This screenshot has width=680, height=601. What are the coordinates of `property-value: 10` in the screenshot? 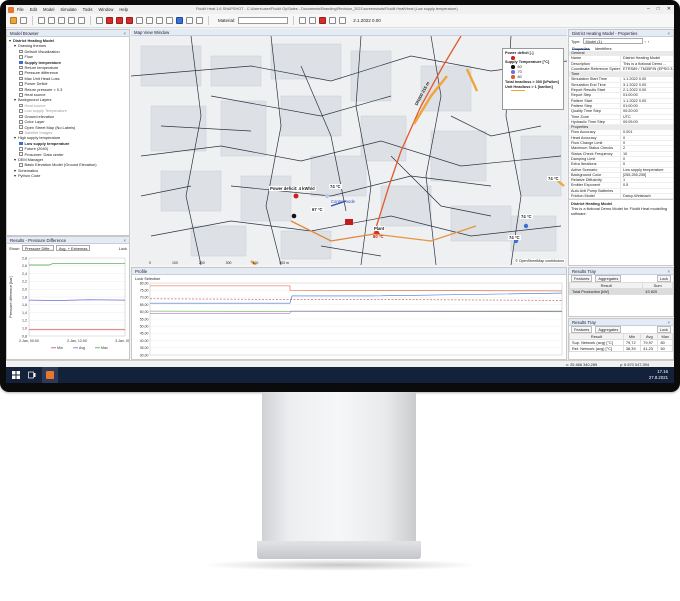 It's located at (646, 153).